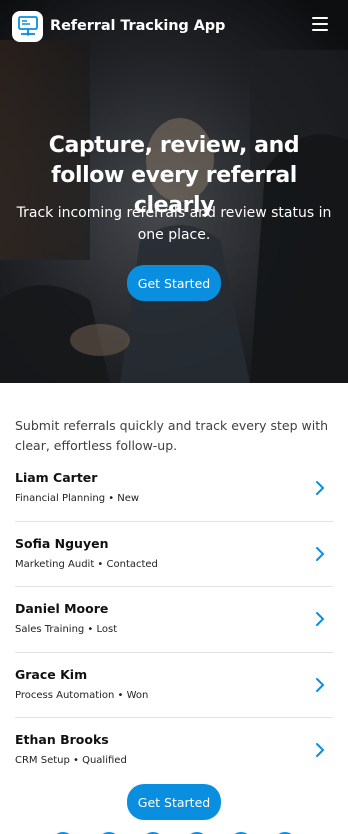 This screenshot has width=348, height=834. What do you see at coordinates (174, 283) in the screenshot?
I see `hero-get-started-button: Get Started` at bounding box center [174, 283].